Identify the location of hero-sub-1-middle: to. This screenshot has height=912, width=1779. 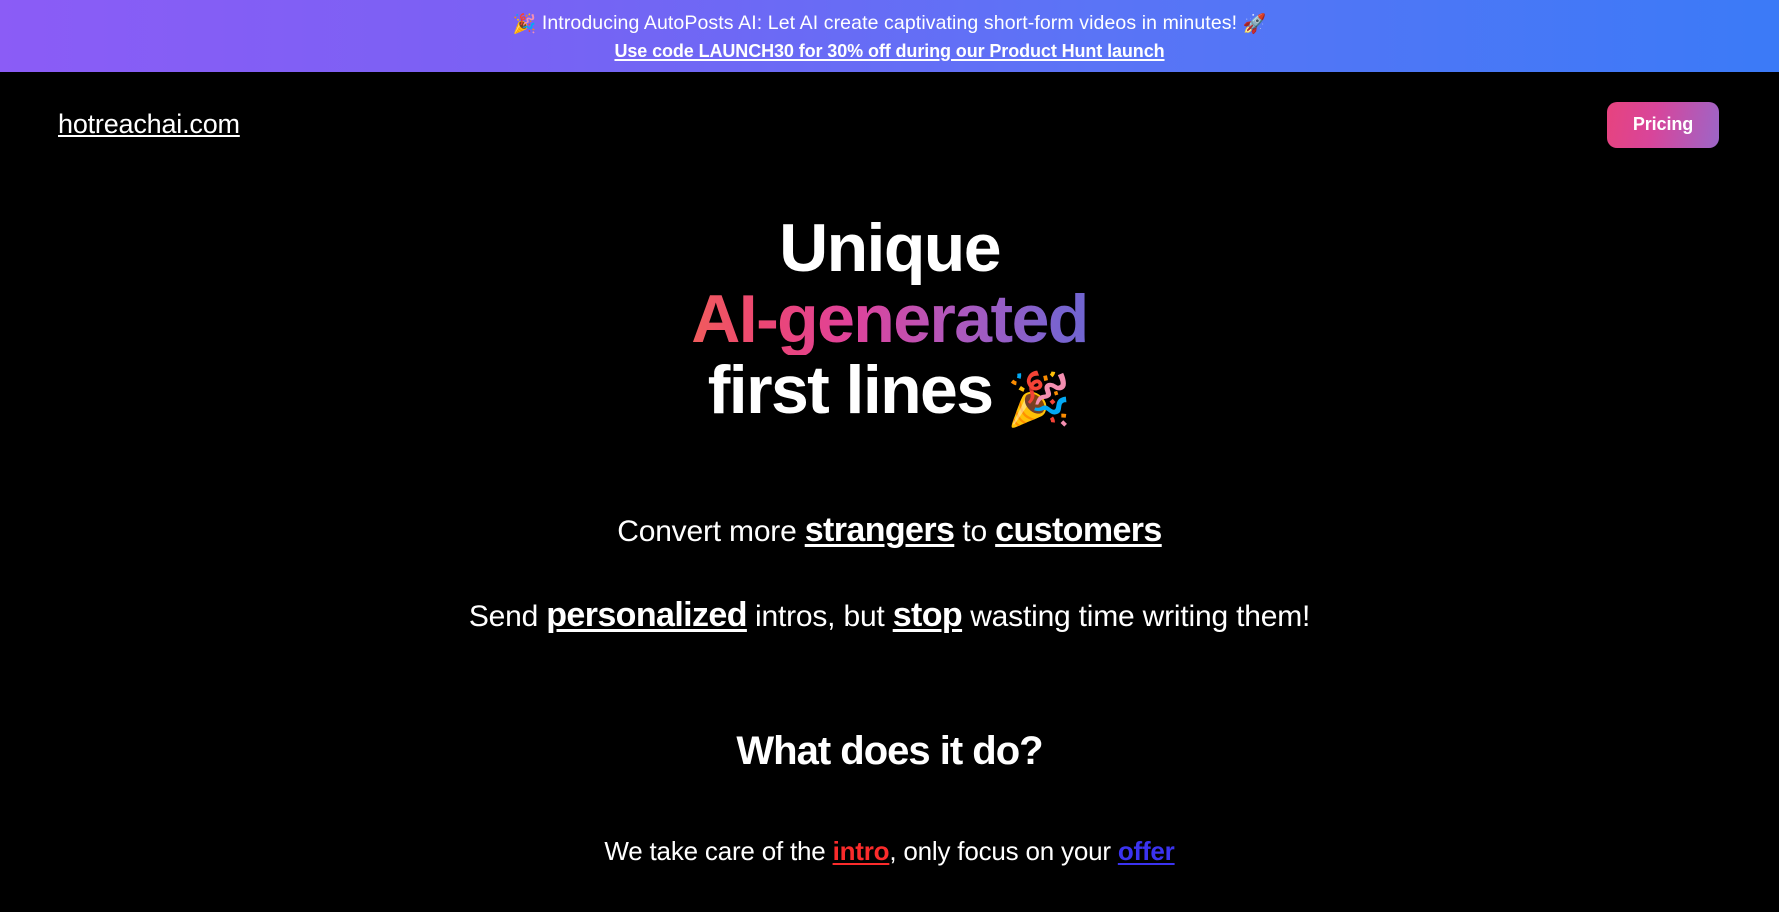
(975, 531).